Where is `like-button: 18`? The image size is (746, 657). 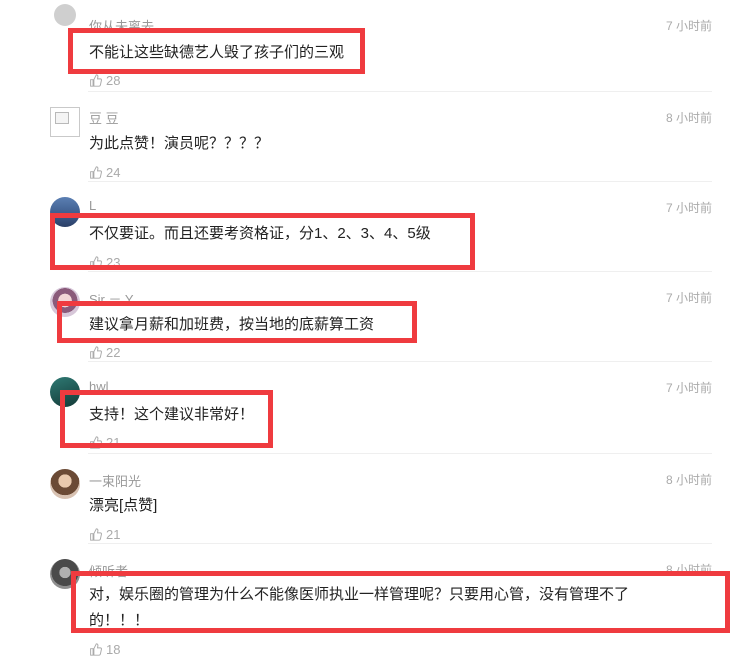 like-button: 18 is located at coordinates (104, 649).